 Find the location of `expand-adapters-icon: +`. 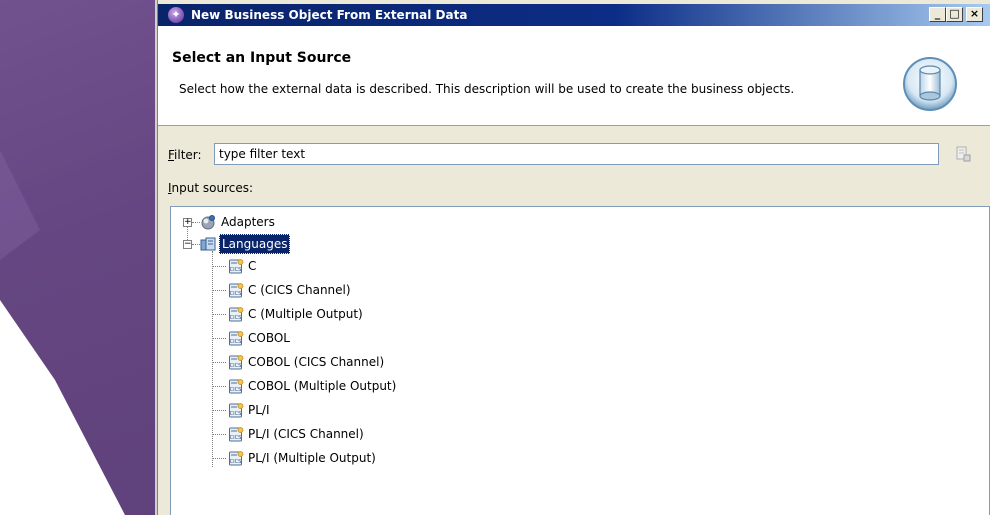

expand-adapters-icon: + is located at coordinates (187, 222).